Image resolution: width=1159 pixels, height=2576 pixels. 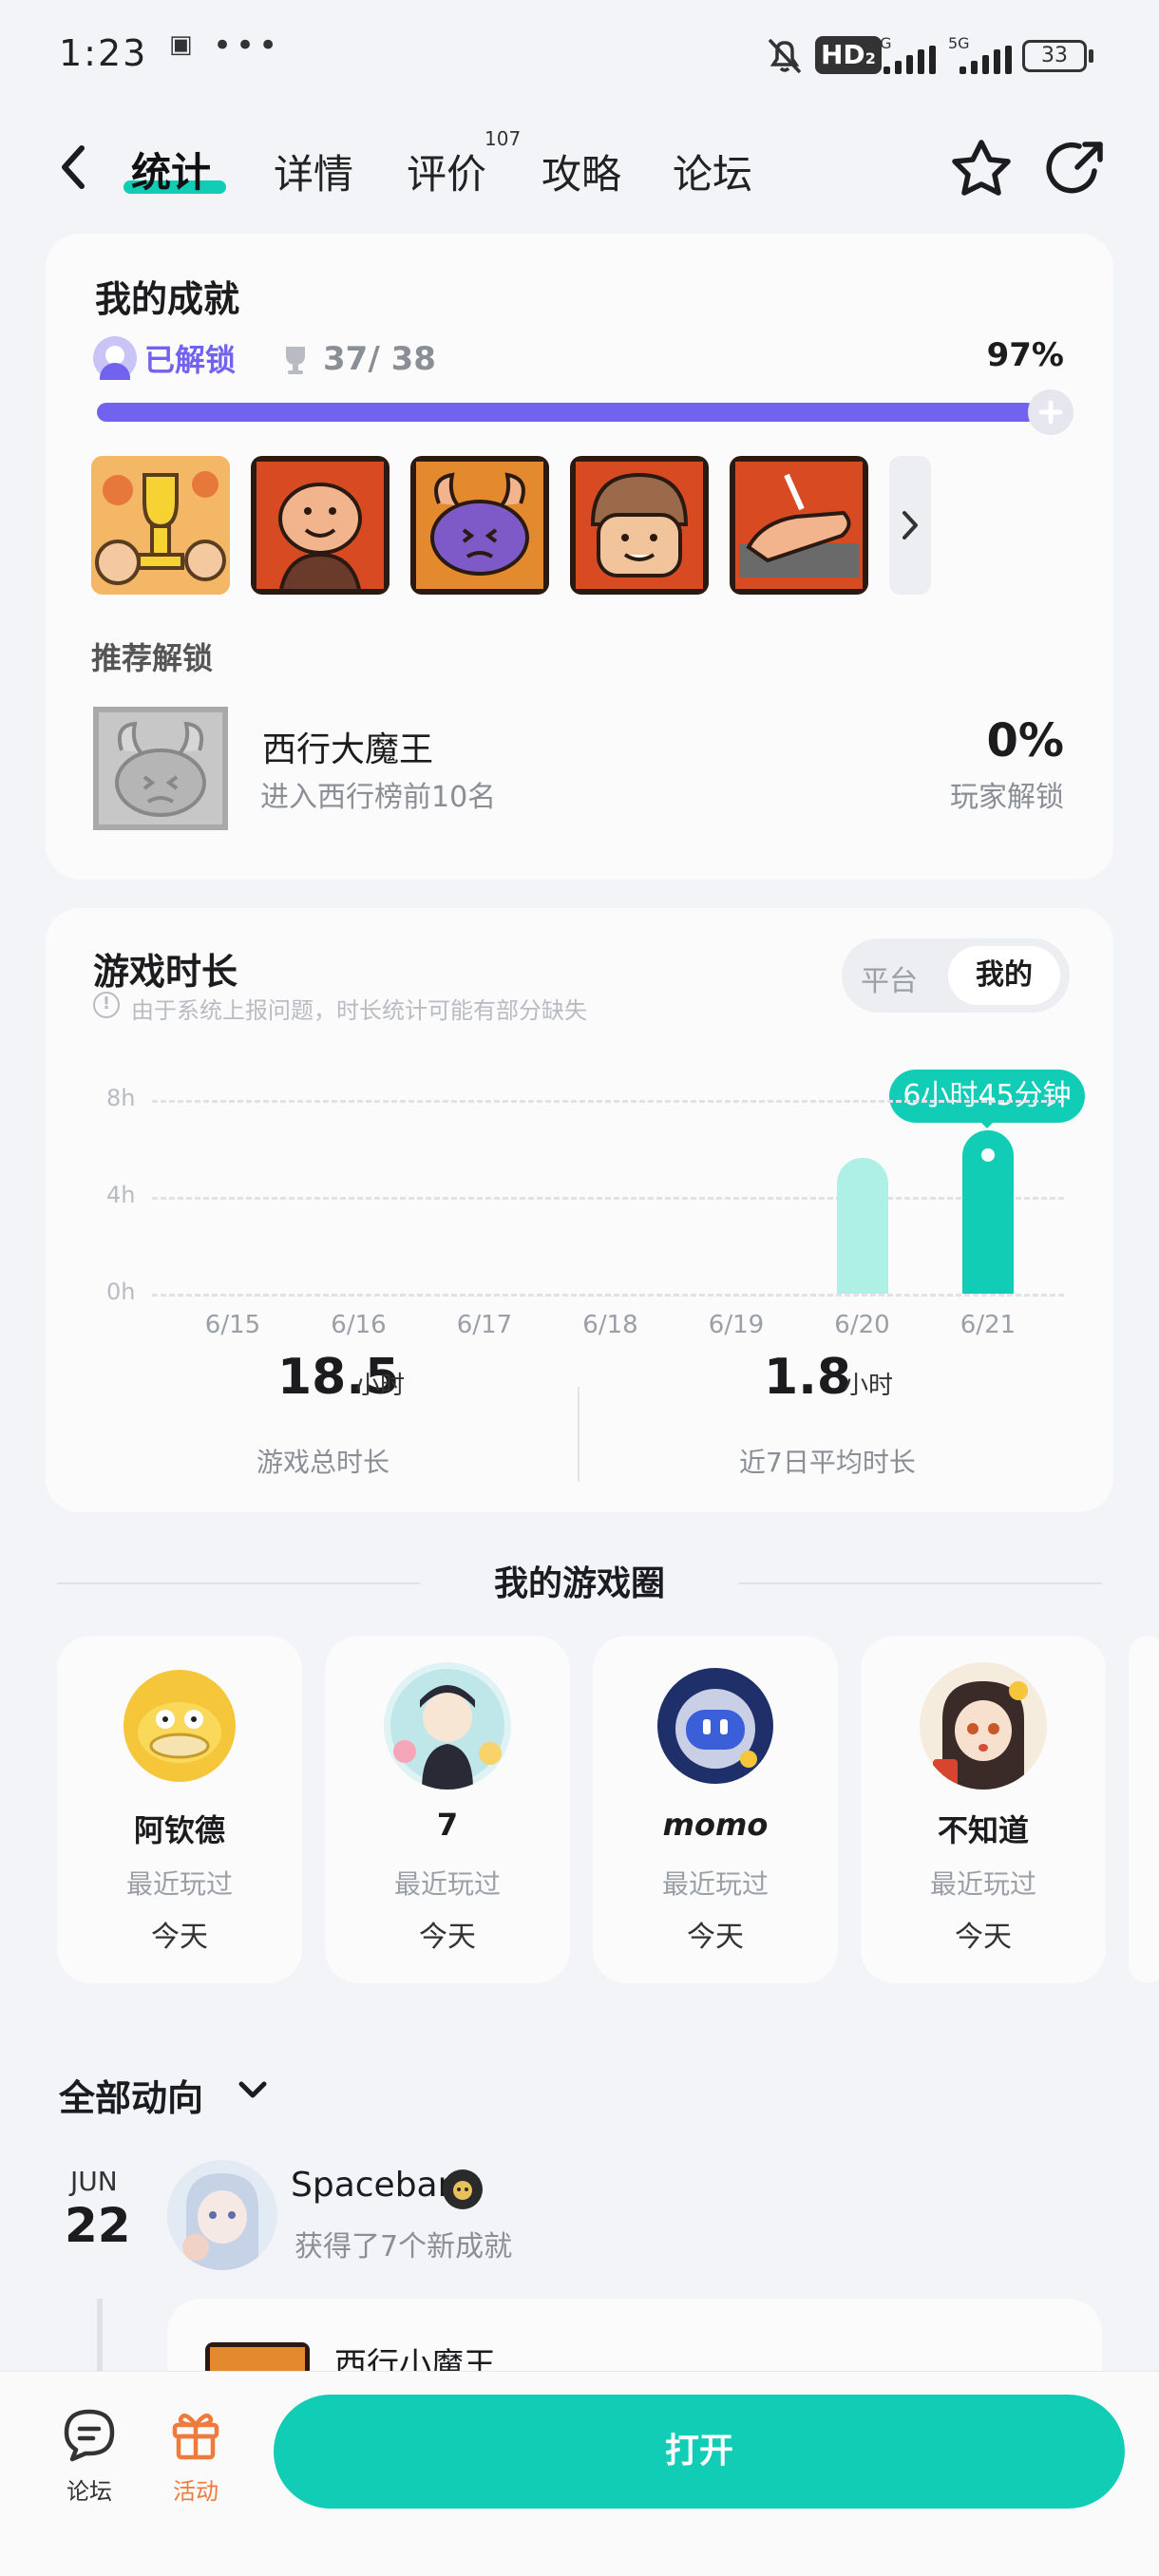 I want to click on mute-icon, so click(x=785, y=55).